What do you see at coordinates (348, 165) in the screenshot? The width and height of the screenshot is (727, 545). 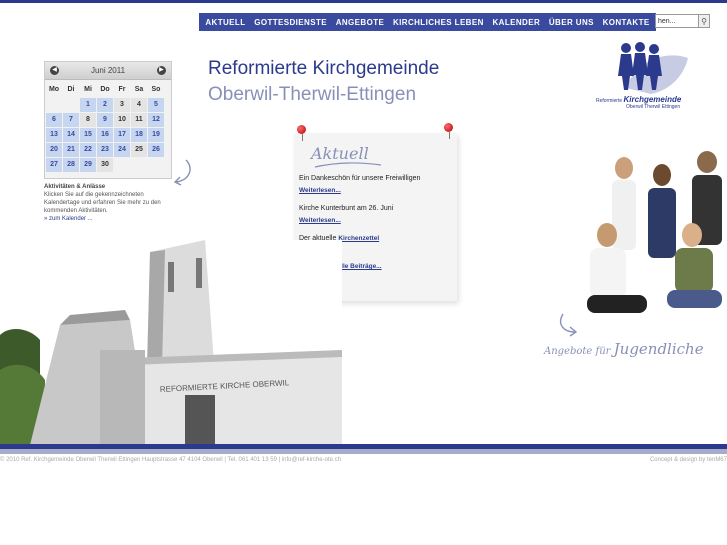 I see `underline-swoosh-icon` at bounding box center [348, 165].